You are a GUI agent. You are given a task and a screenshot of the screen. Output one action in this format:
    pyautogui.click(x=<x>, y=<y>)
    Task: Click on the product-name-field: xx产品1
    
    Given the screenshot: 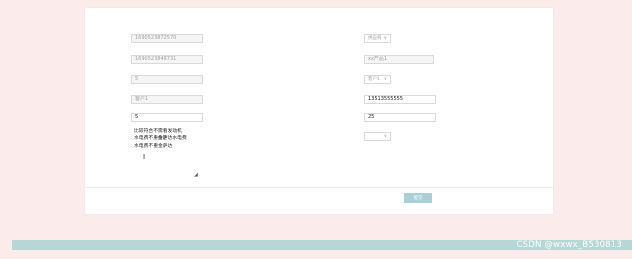 What is the action you would take?
    pyautogui.click(x=399, y=59)
    